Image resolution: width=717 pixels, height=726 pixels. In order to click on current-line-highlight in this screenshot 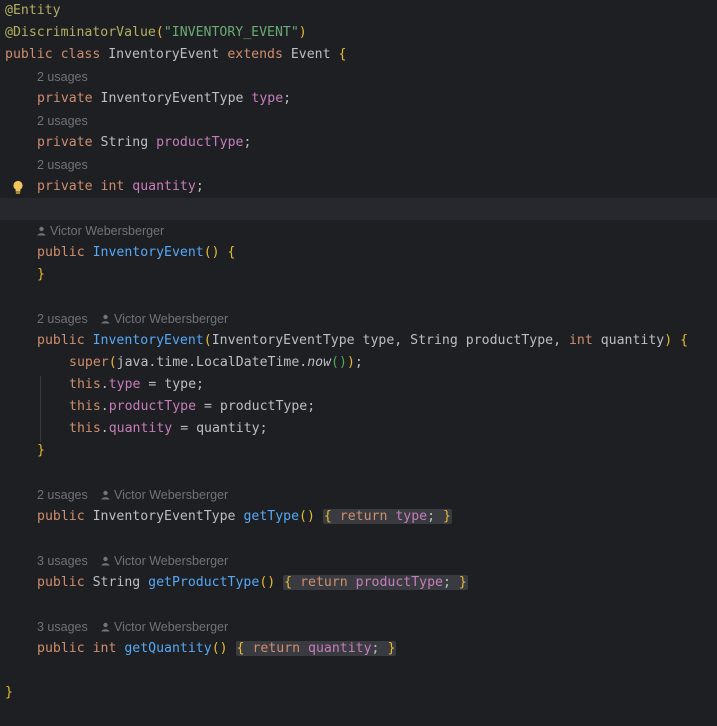, I will do `click(358, 209)`.